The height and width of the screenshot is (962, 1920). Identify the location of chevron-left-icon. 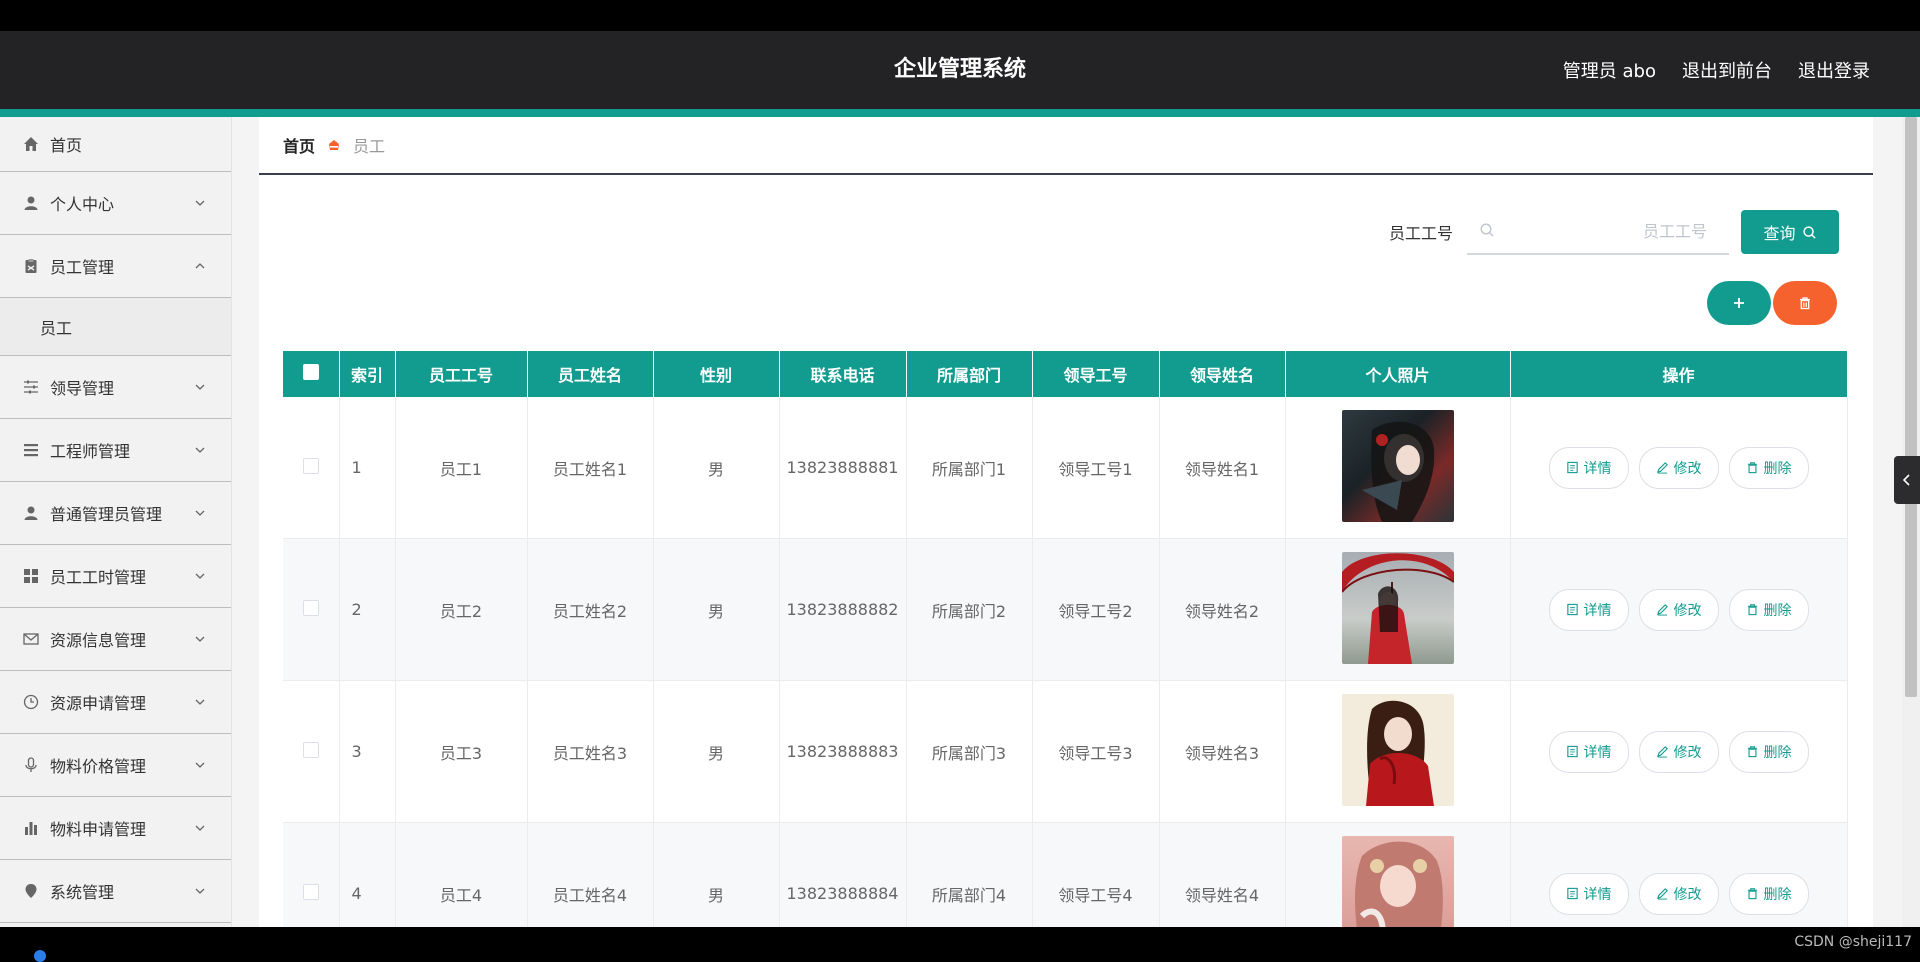
(1906, 480).